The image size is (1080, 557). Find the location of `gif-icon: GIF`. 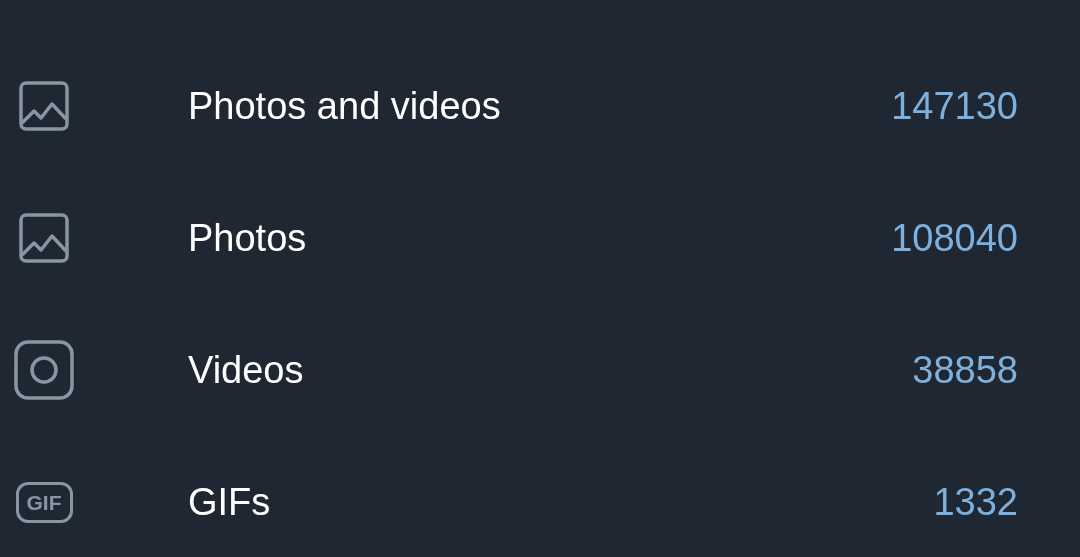

gif-icon: GIF is located at coordinates (44, 502).